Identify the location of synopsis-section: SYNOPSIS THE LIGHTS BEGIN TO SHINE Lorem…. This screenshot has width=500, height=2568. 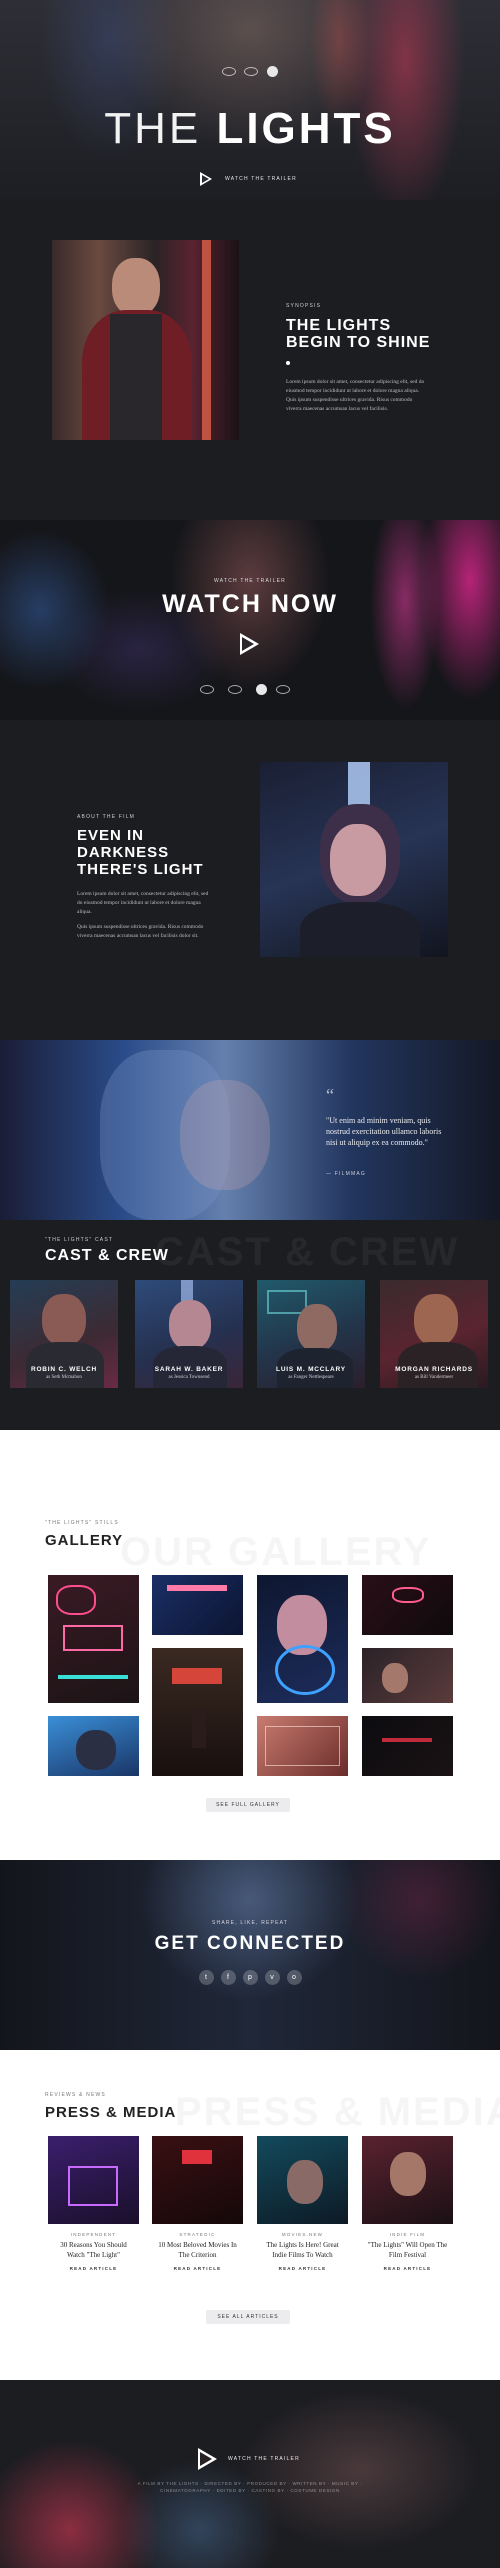
(250, 360).